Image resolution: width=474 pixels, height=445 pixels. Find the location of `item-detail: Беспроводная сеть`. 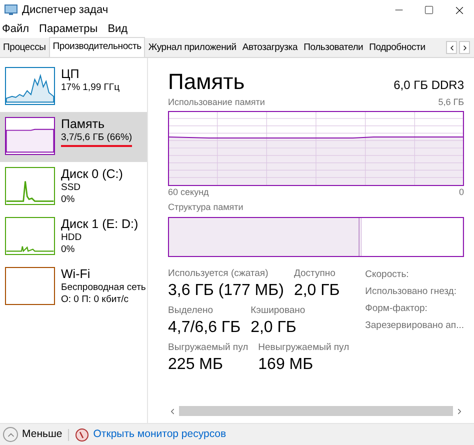

item-detail: Беспроводная сеть is located at coordinates (103, 288).